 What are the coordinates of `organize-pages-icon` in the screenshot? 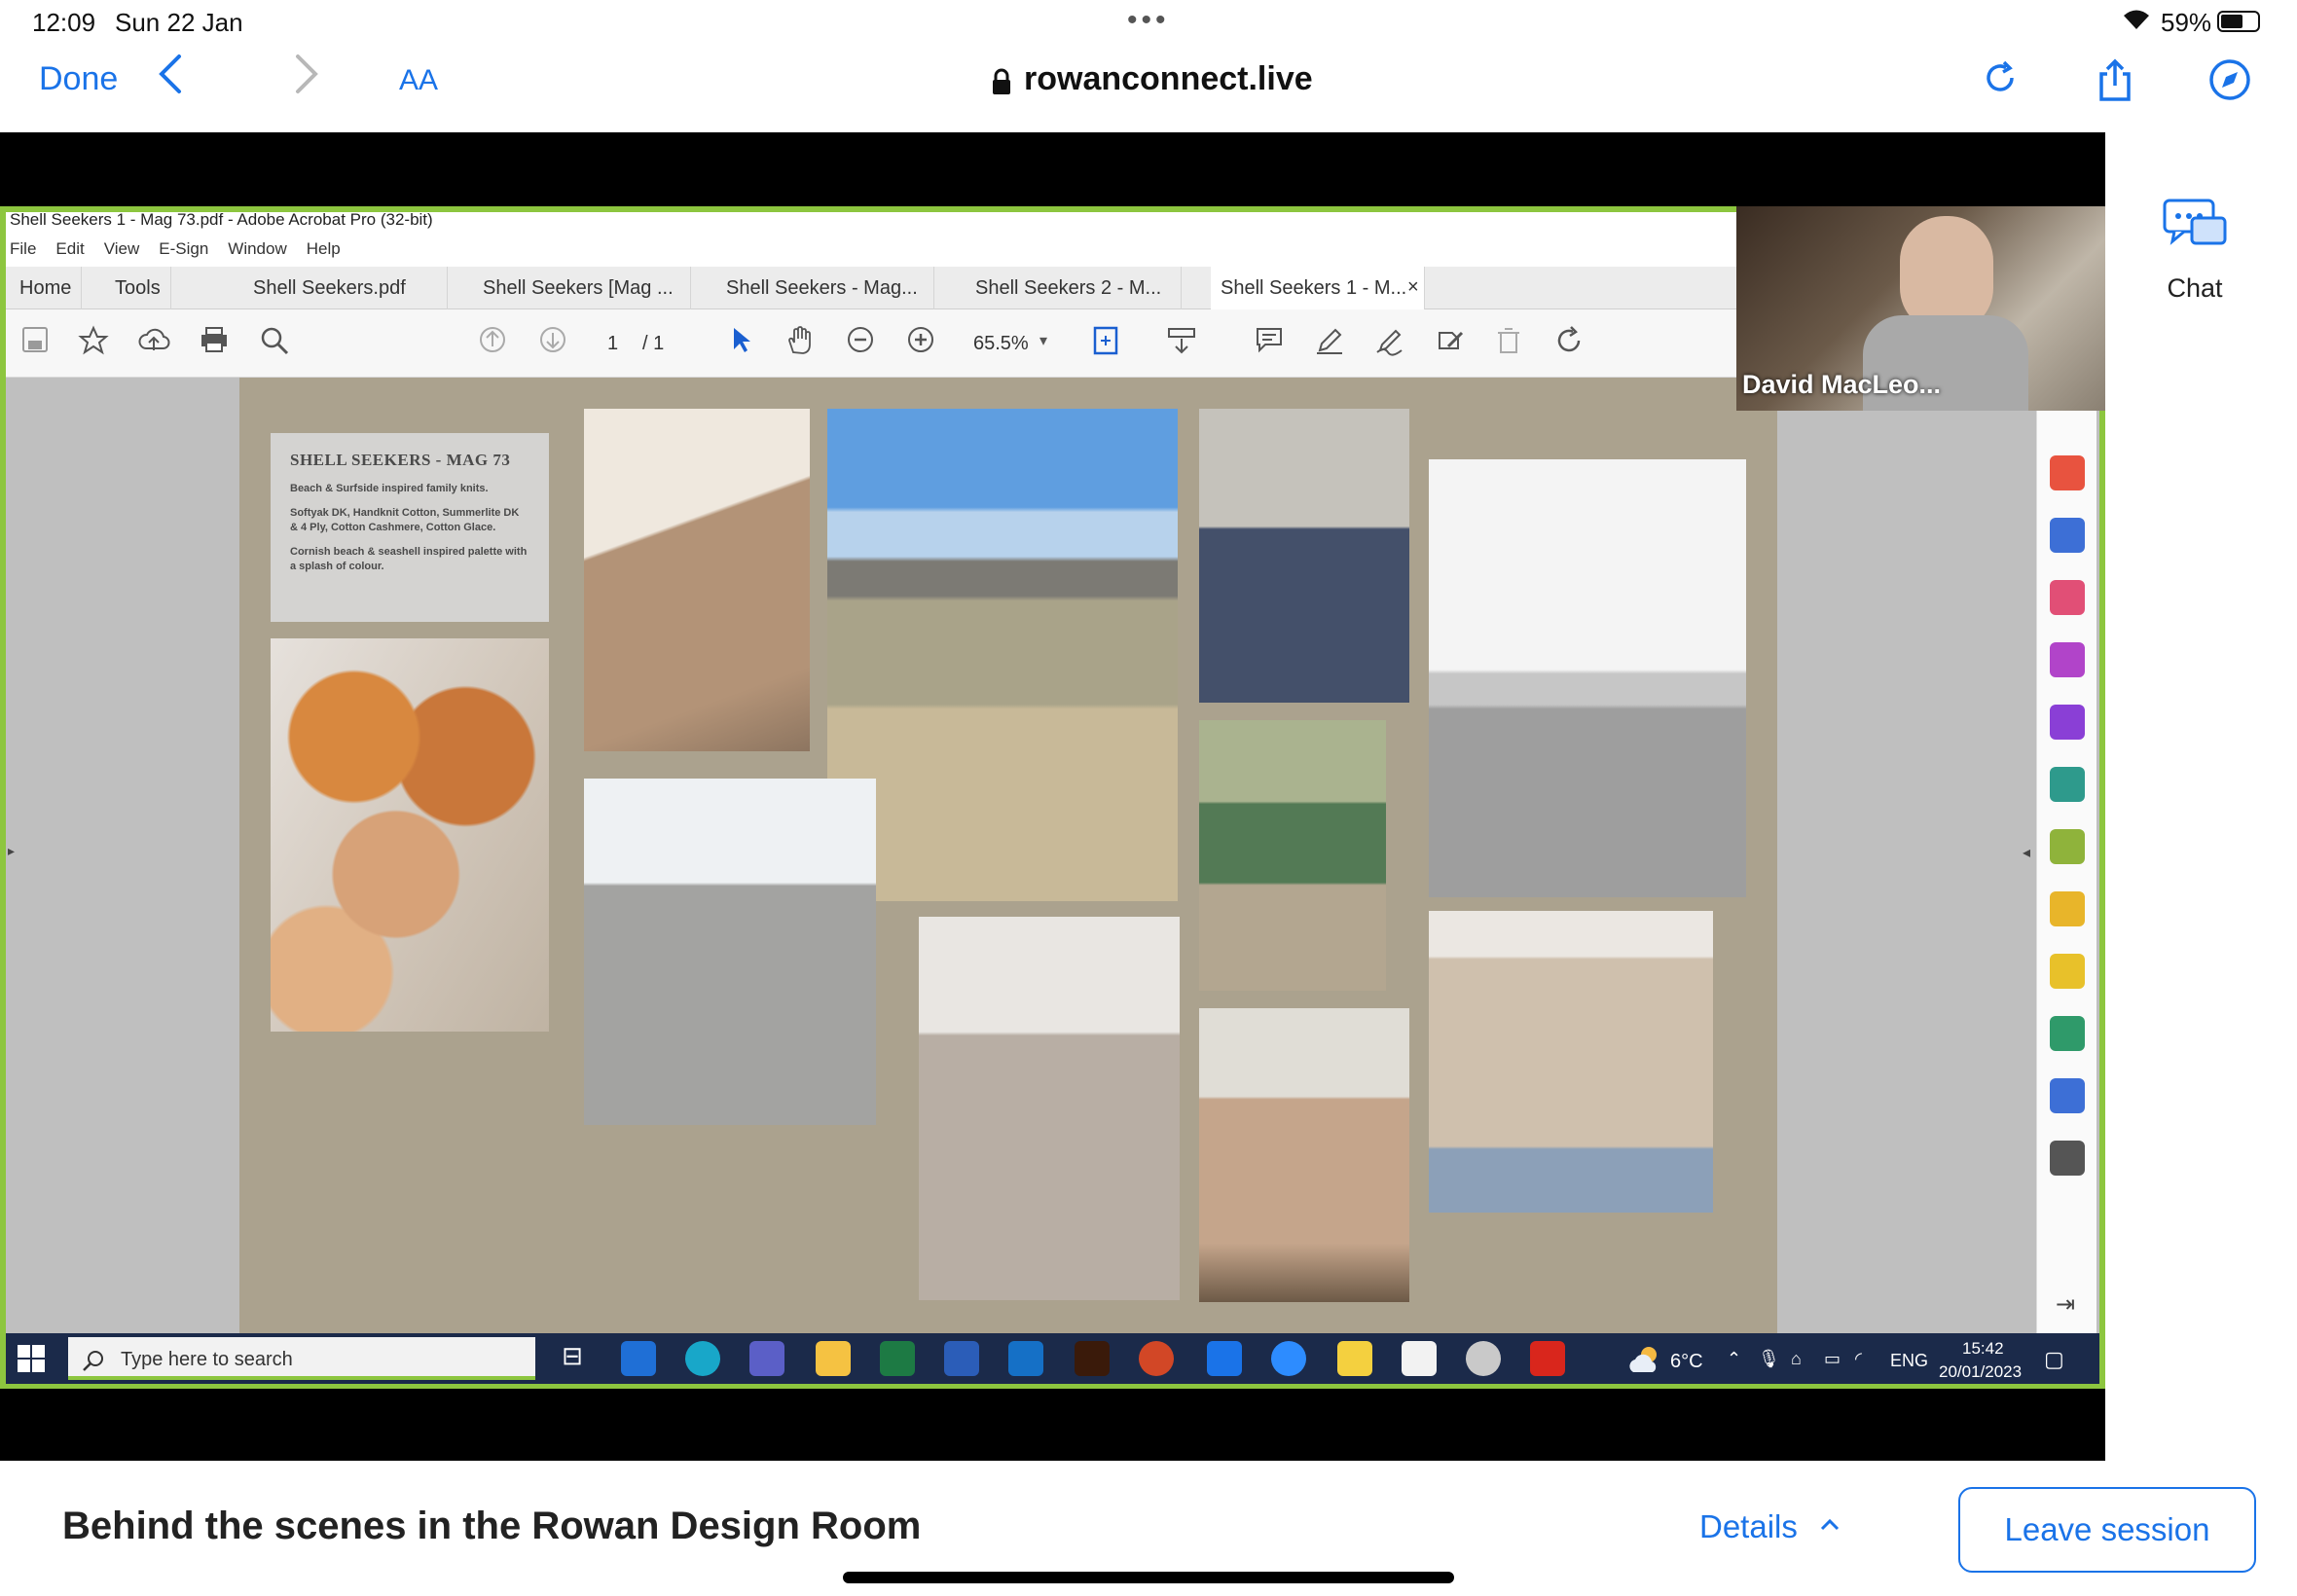 It's located at (2067, 597).